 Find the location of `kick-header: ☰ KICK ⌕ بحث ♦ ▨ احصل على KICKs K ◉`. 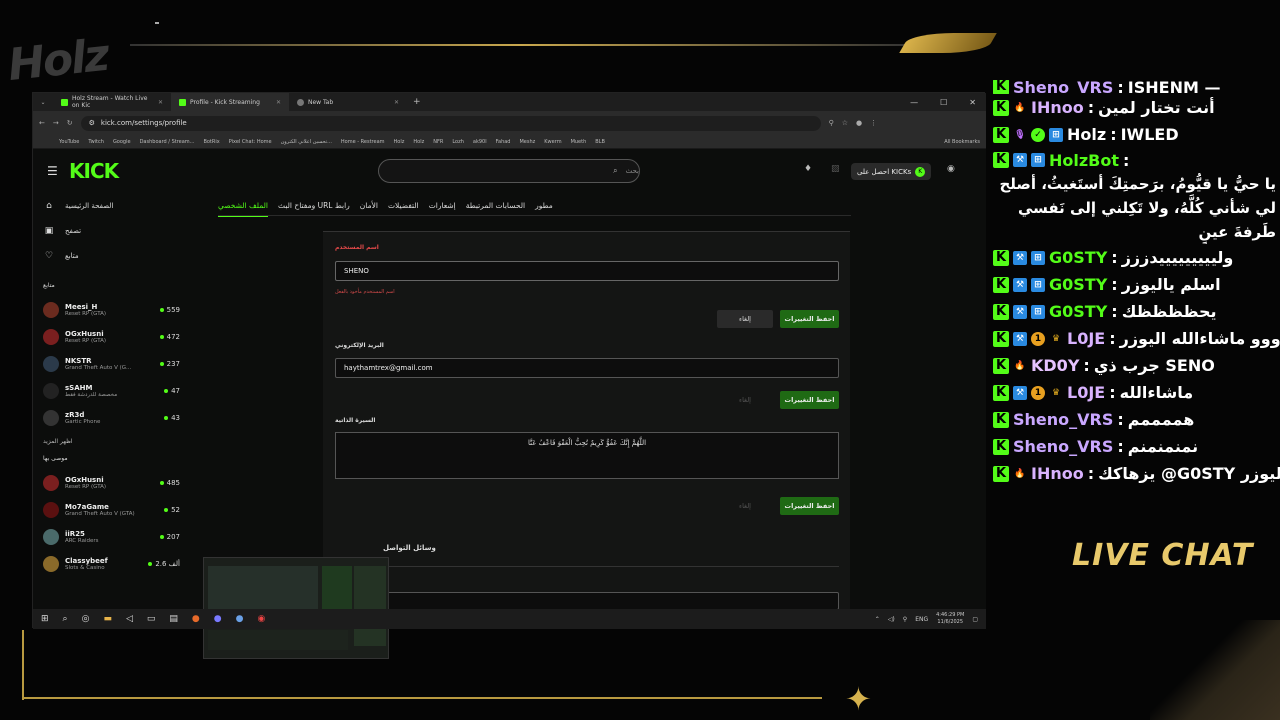

kick-header: ☰ KICK ⌕ بحث ♦ ▨ احصل على KICKs K ◉ is located at coordinates (509, 171).